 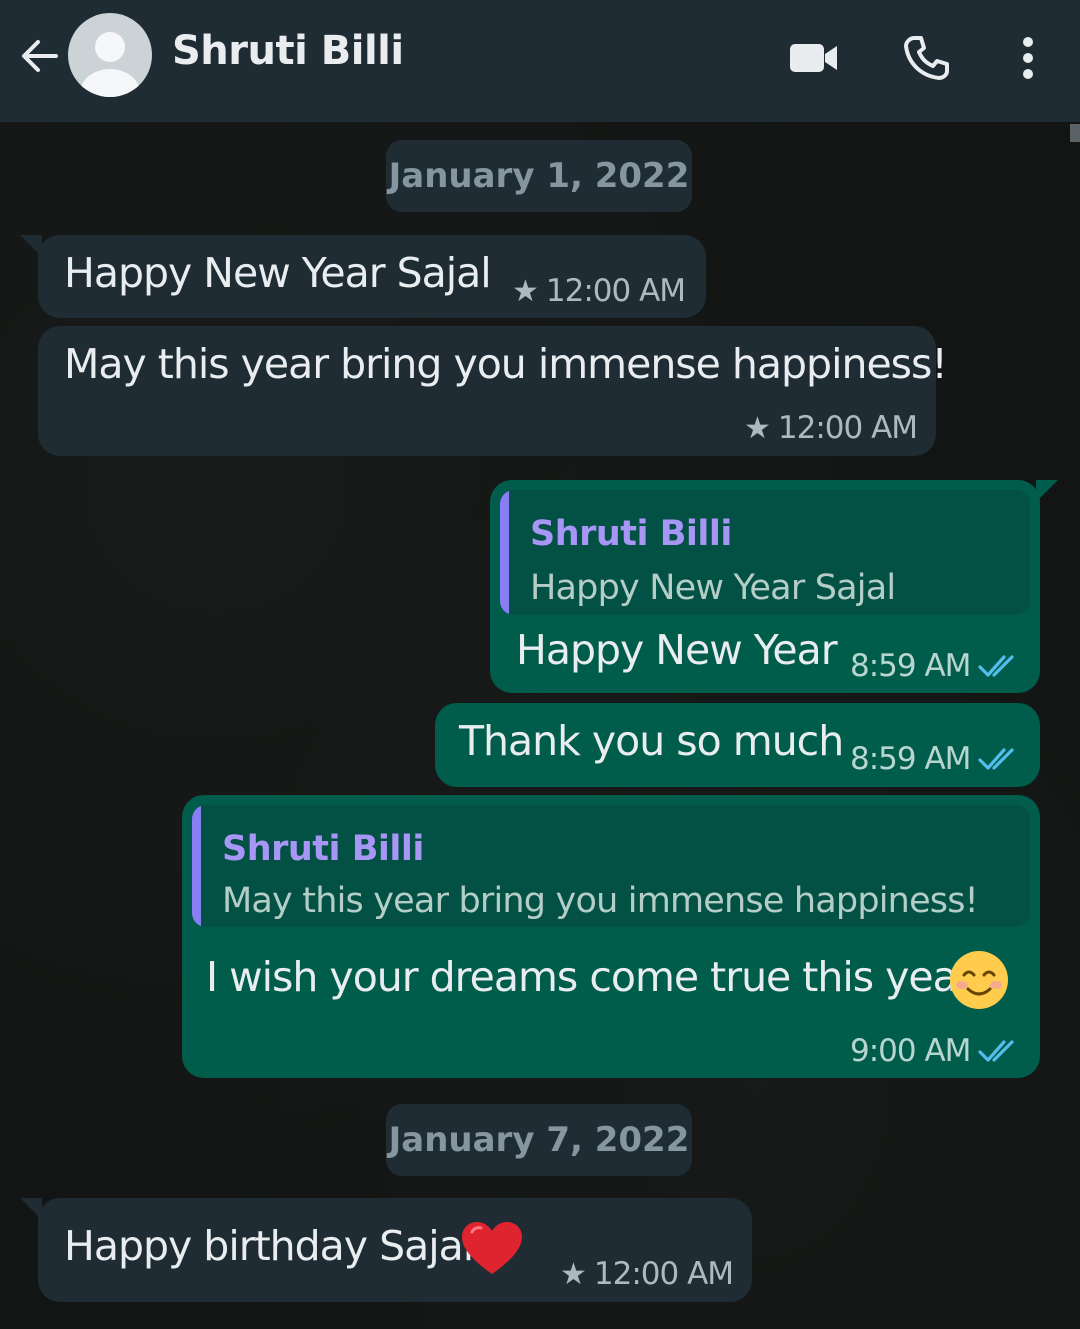 What do you see at coordinates (1028, 58) in the screenshot?
I see `more-options-icon` at bounding box center [1028, 58].